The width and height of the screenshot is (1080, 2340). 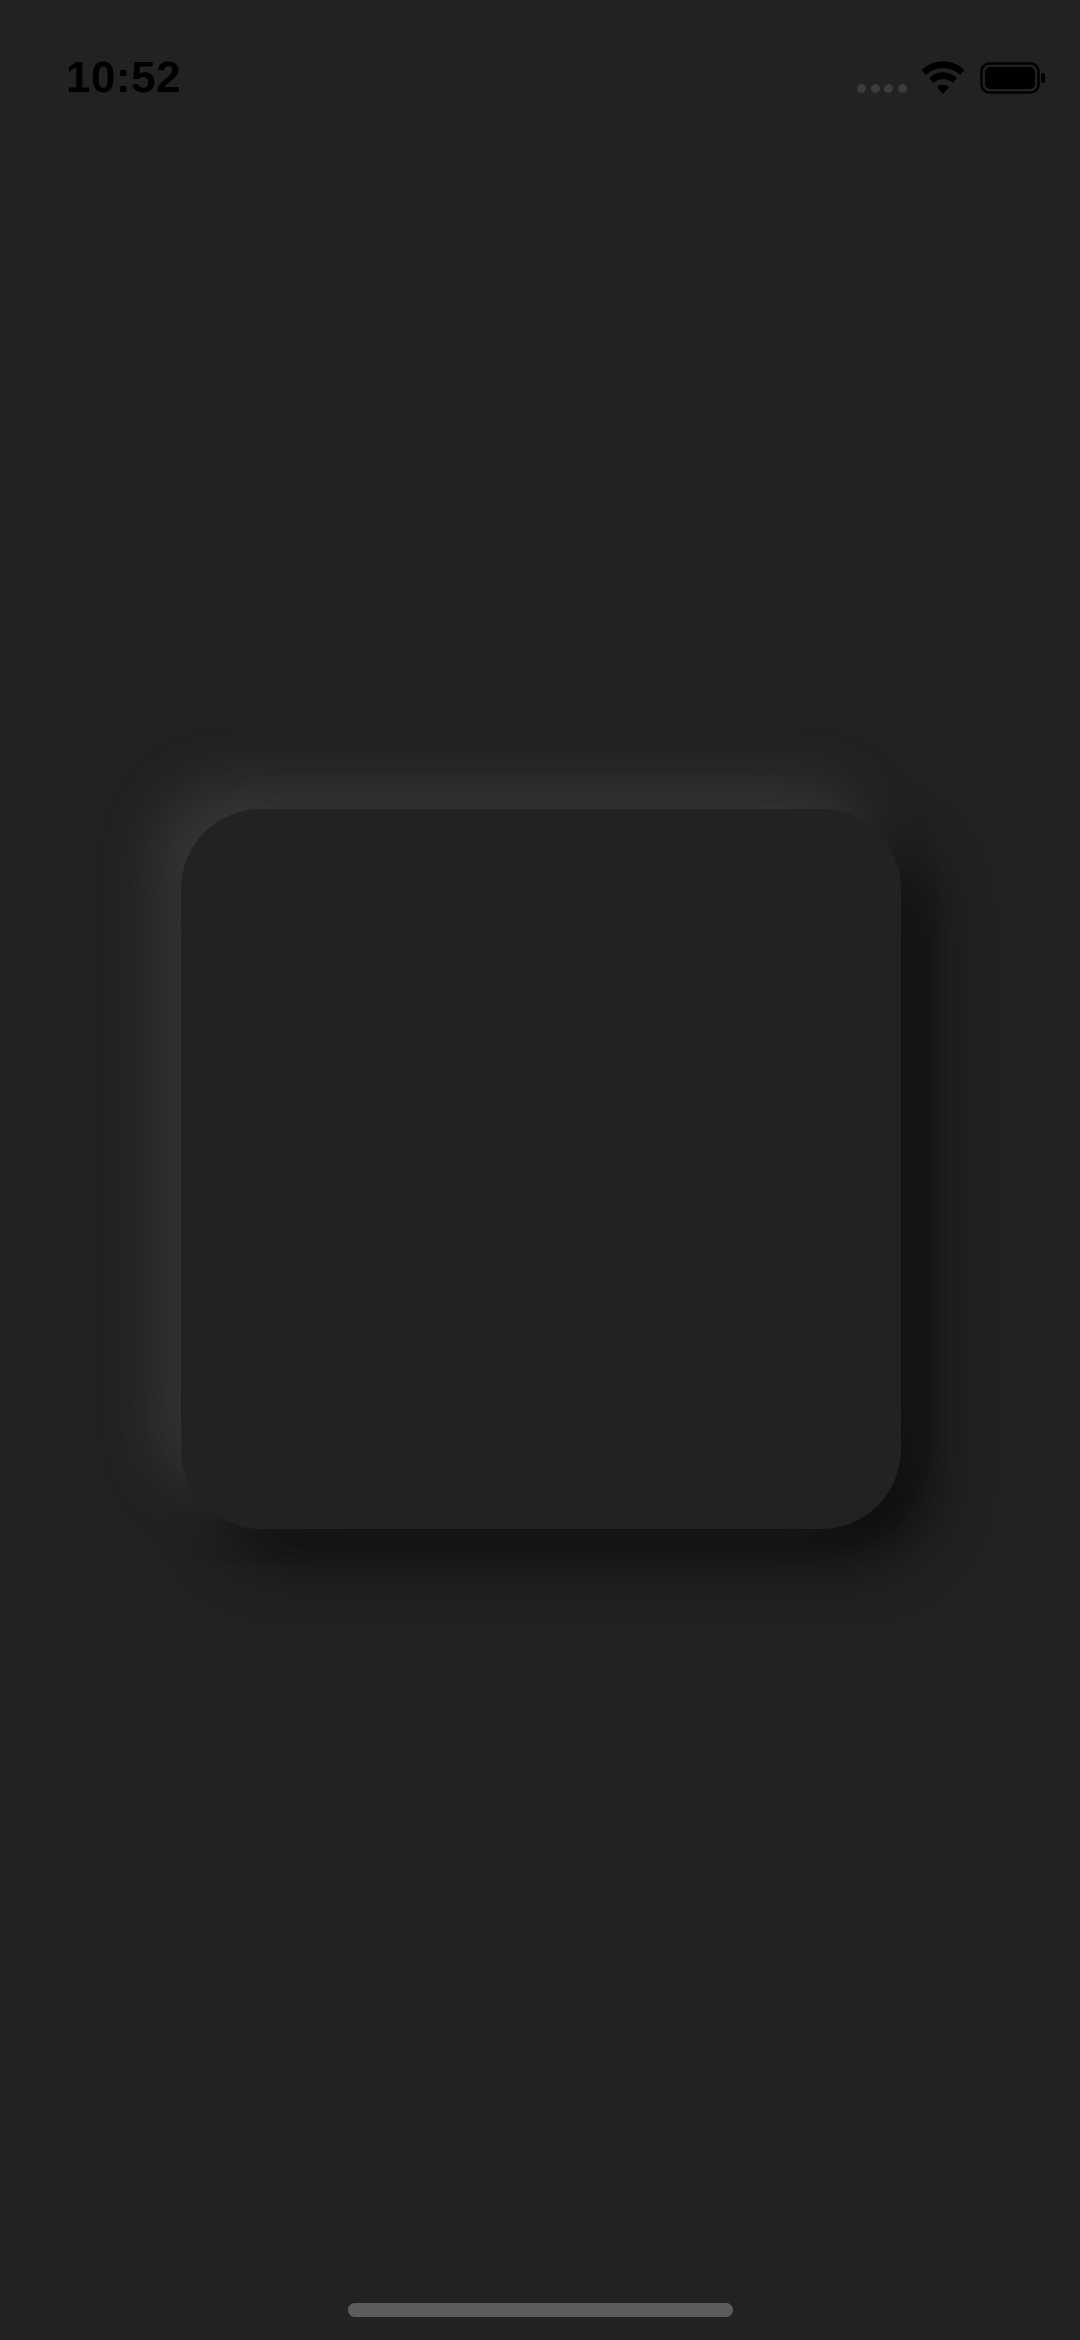 I want to click on cellular-signal-icon, so click(x=882, y=88).